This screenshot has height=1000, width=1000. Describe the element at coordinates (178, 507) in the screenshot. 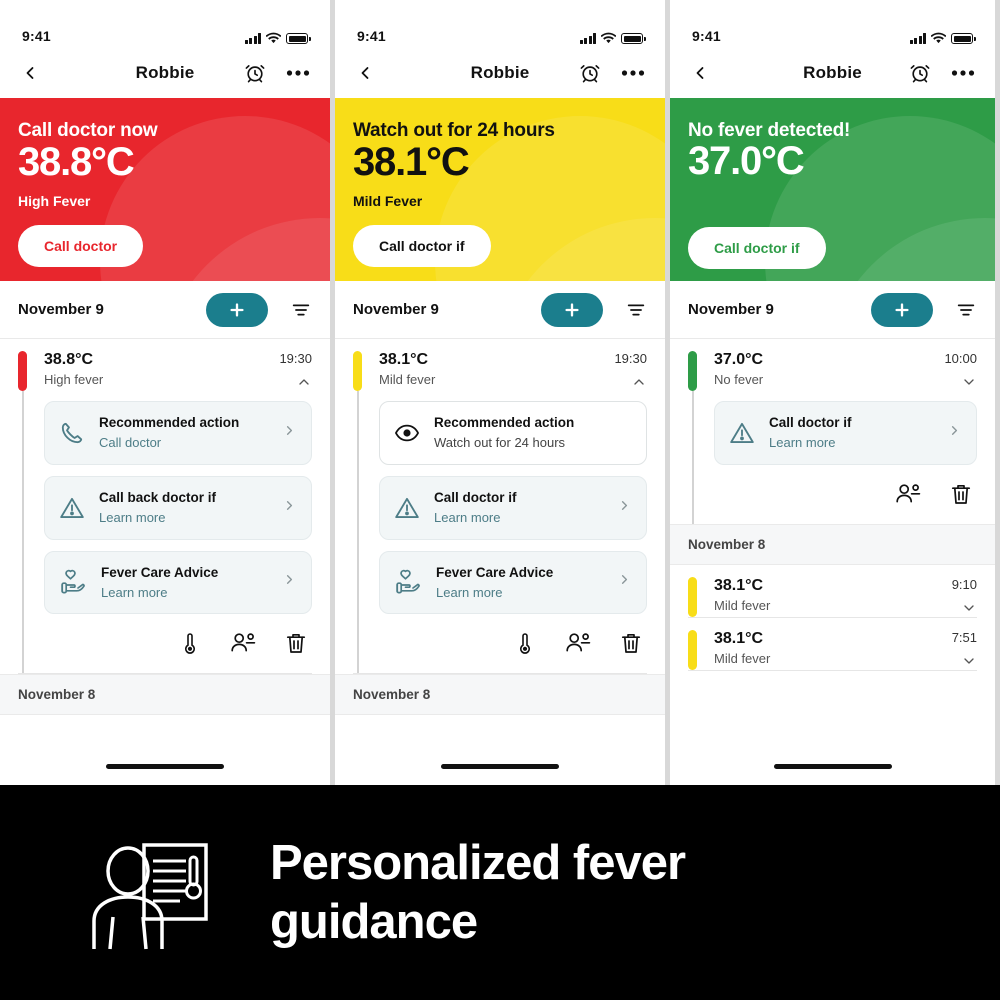

I see `advice-card: Call back doctor if Learn more` at that location.